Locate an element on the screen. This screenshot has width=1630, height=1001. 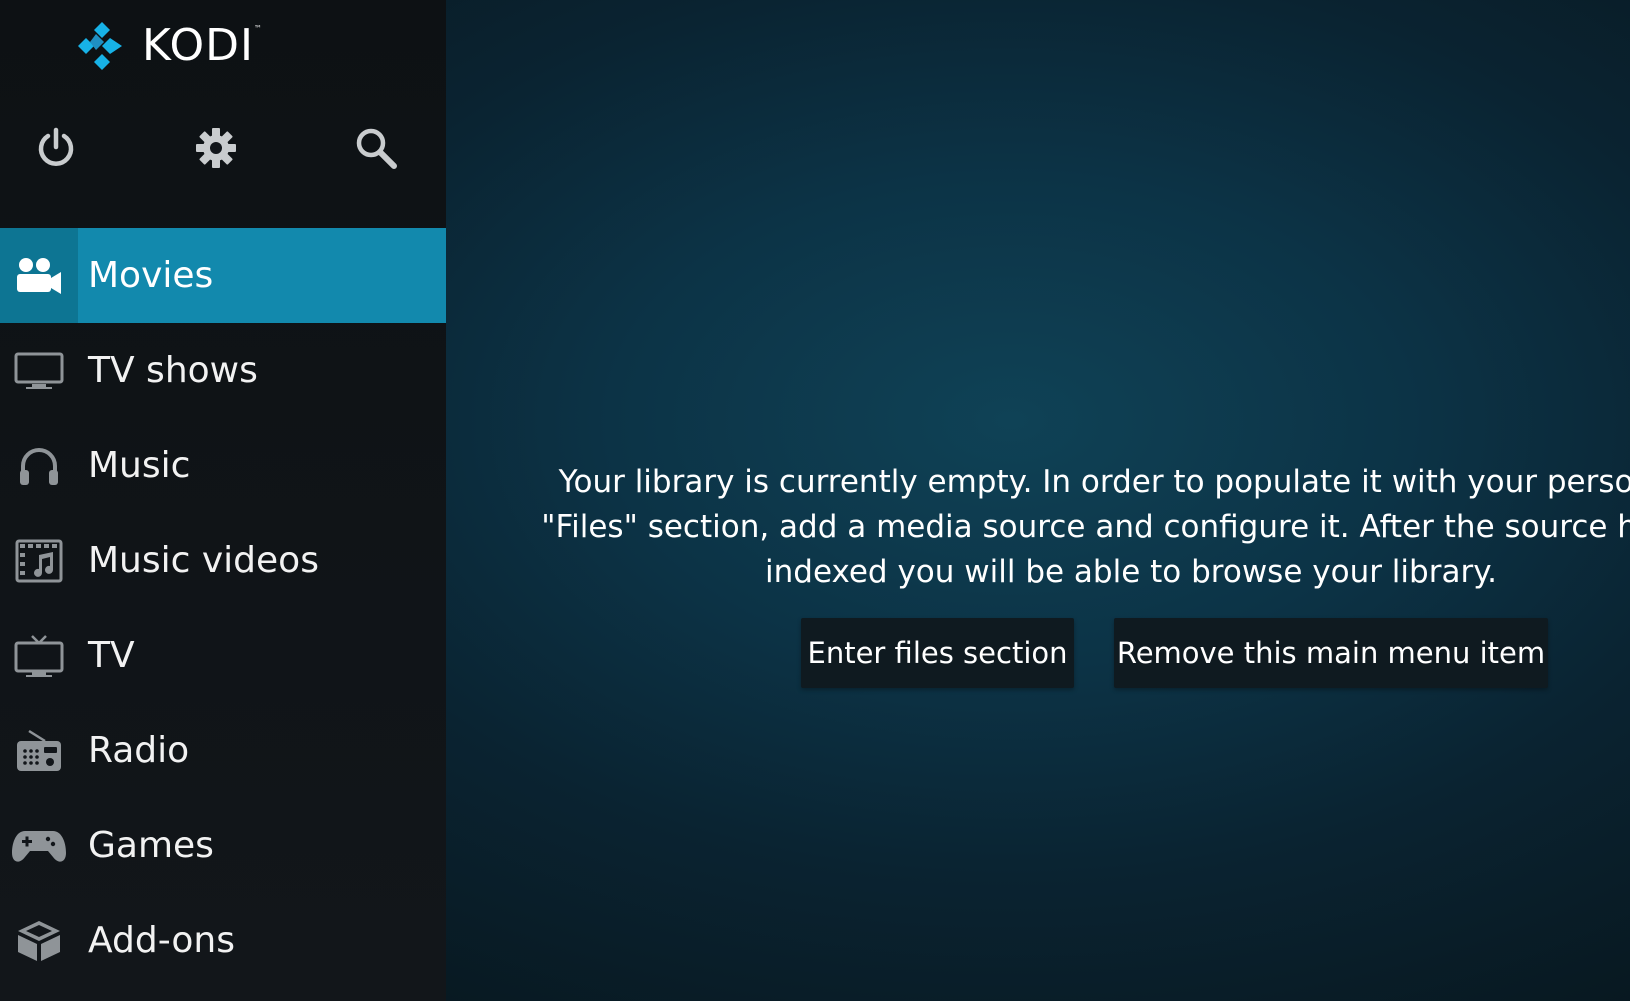
tv-antenna-icon is located at coordinates (39, 655).